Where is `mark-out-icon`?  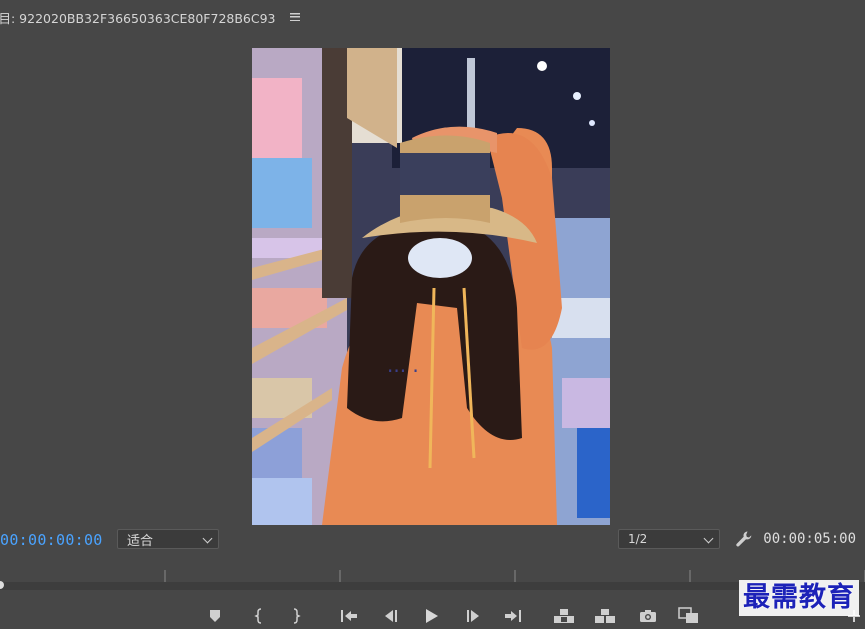
mark-out-icon is located at coordinates (297, 616).